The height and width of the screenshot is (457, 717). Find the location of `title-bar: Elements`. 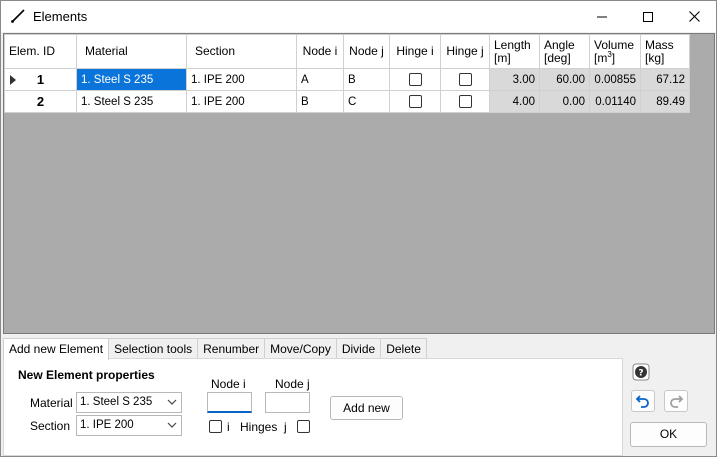

title-bar: Elements is located at coordinates (358, 16).